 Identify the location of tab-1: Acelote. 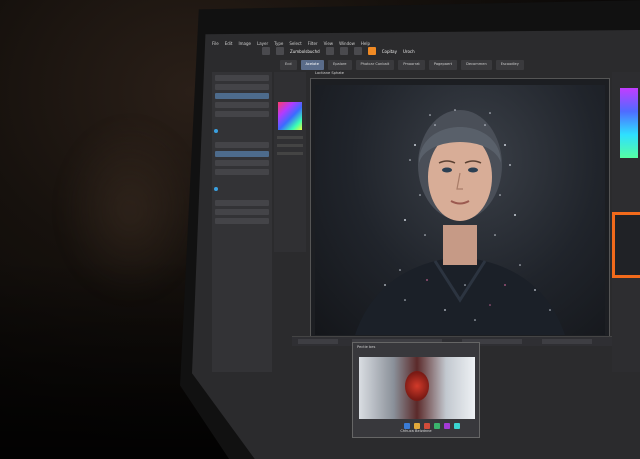
(312, 65).